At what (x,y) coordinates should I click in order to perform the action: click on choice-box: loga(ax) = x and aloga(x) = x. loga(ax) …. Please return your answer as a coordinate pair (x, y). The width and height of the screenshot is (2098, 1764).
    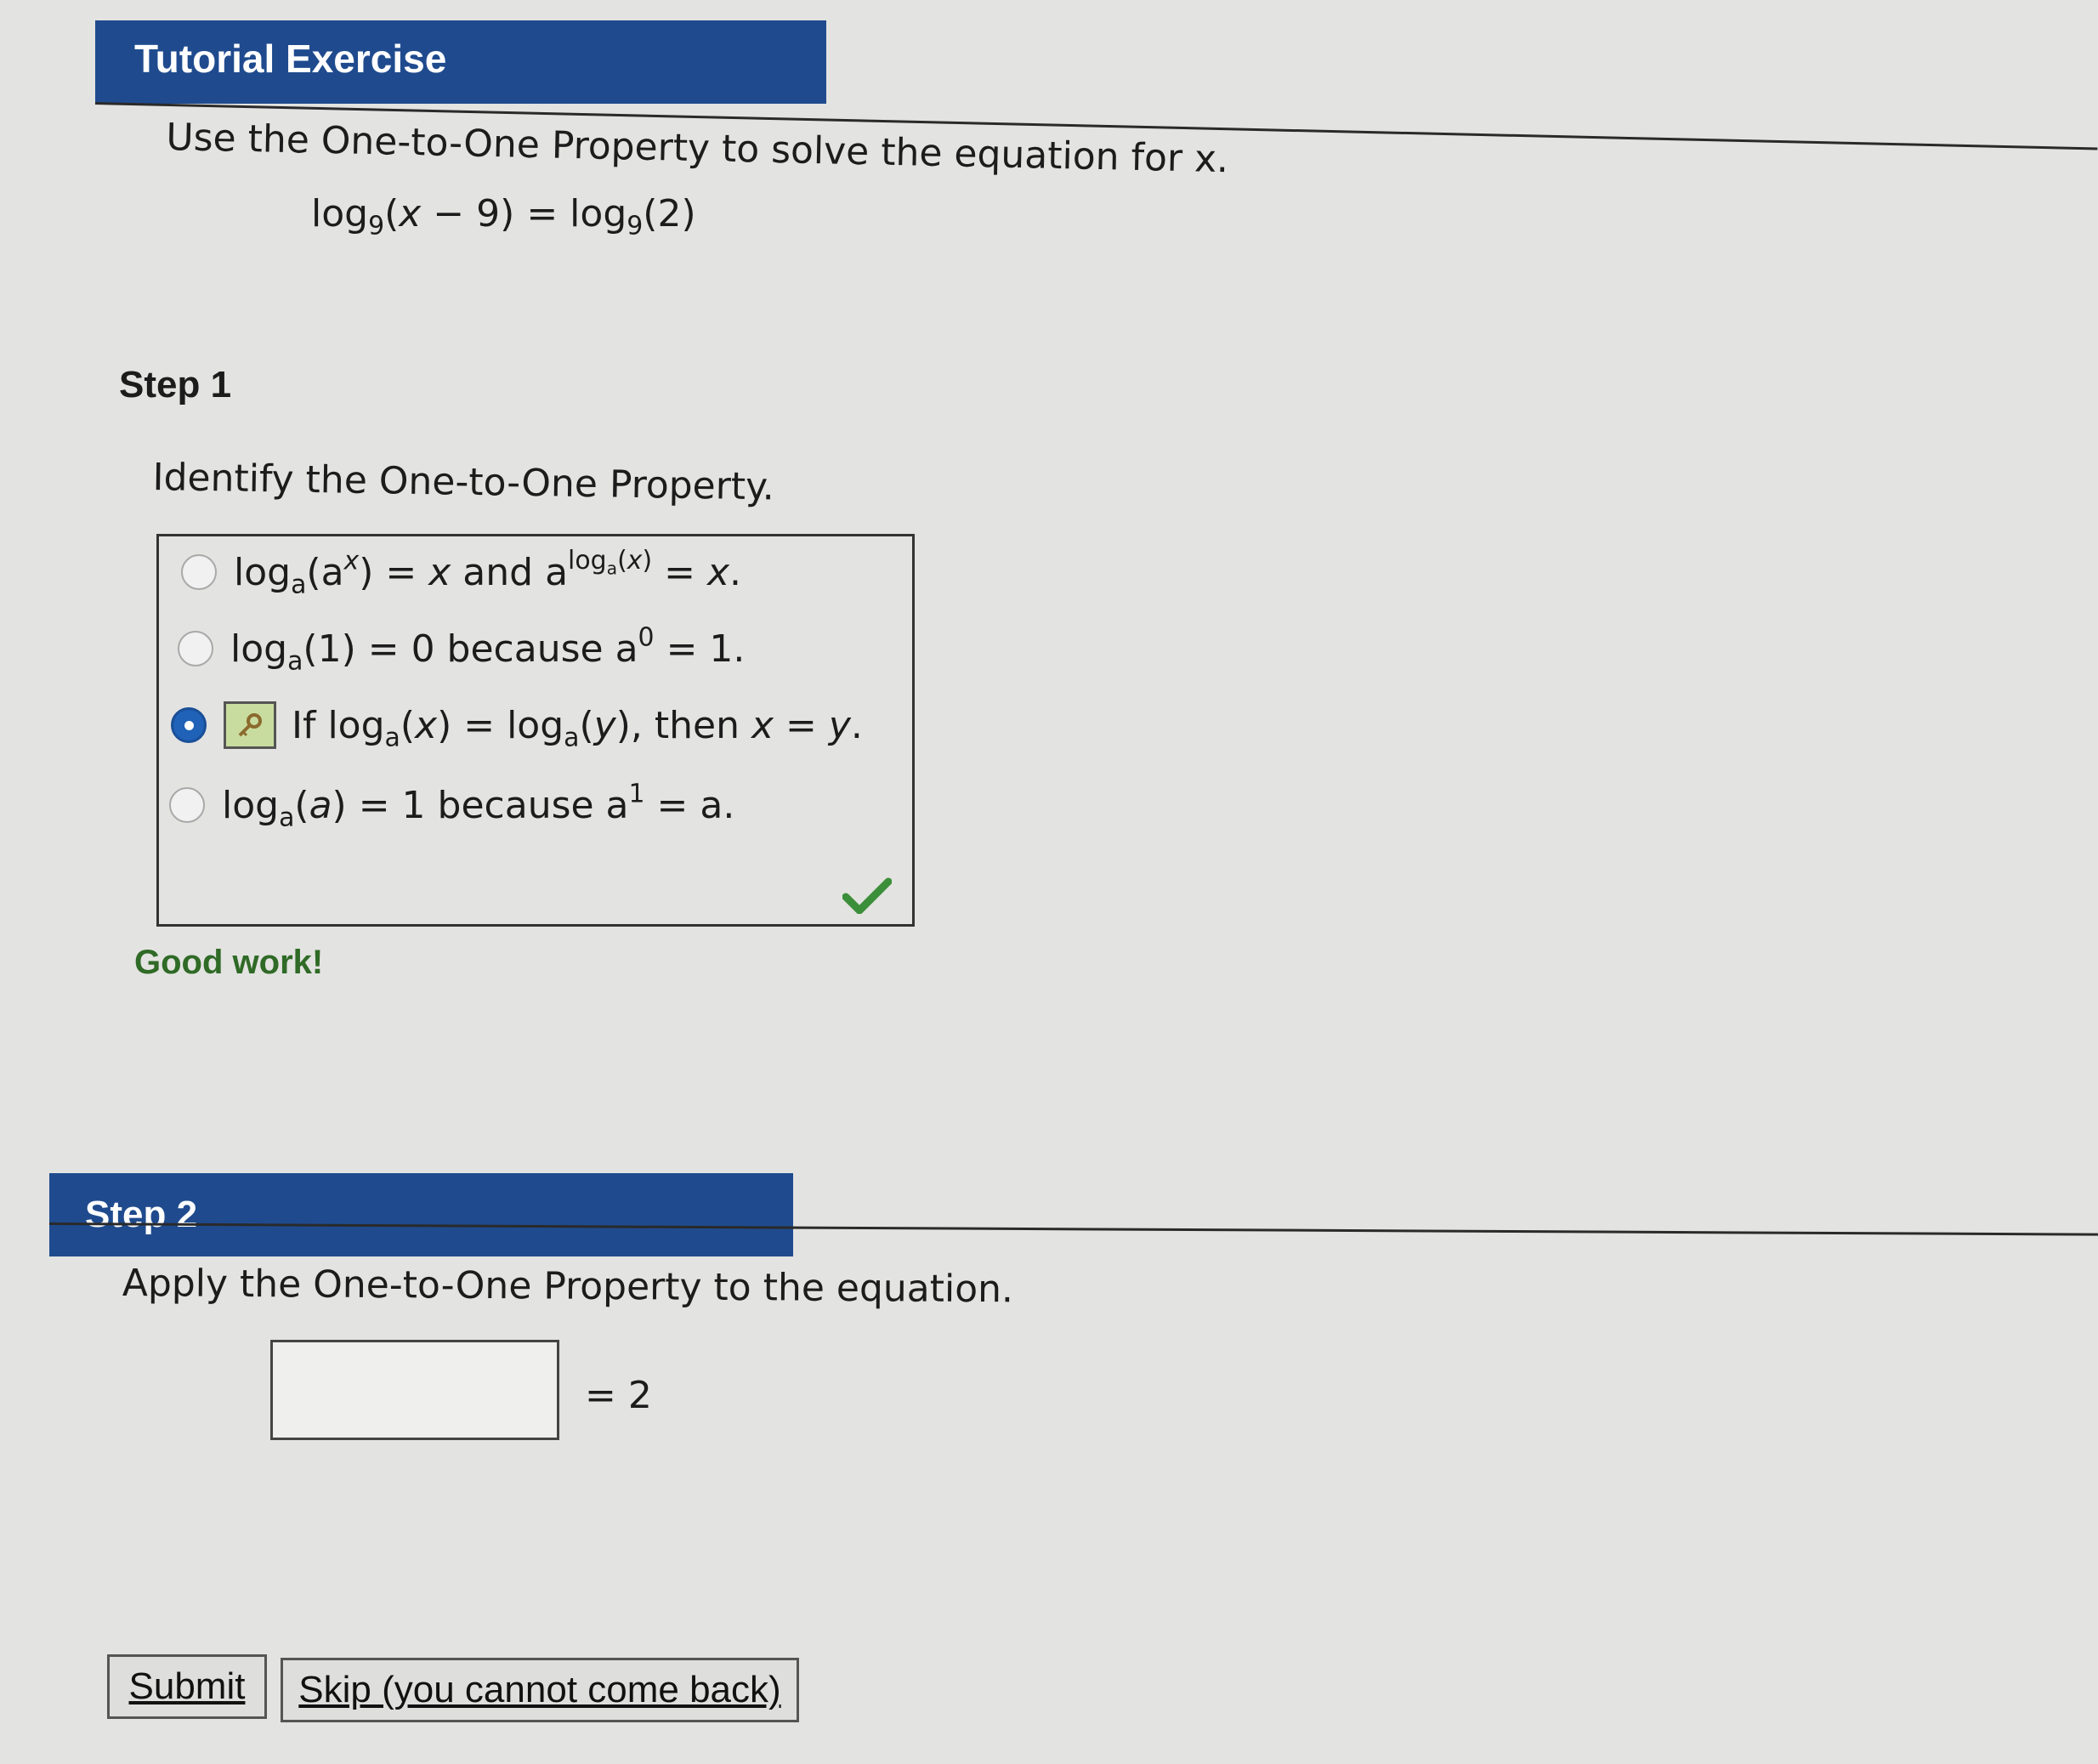
    Looking at the image, I should click on (535, 730).